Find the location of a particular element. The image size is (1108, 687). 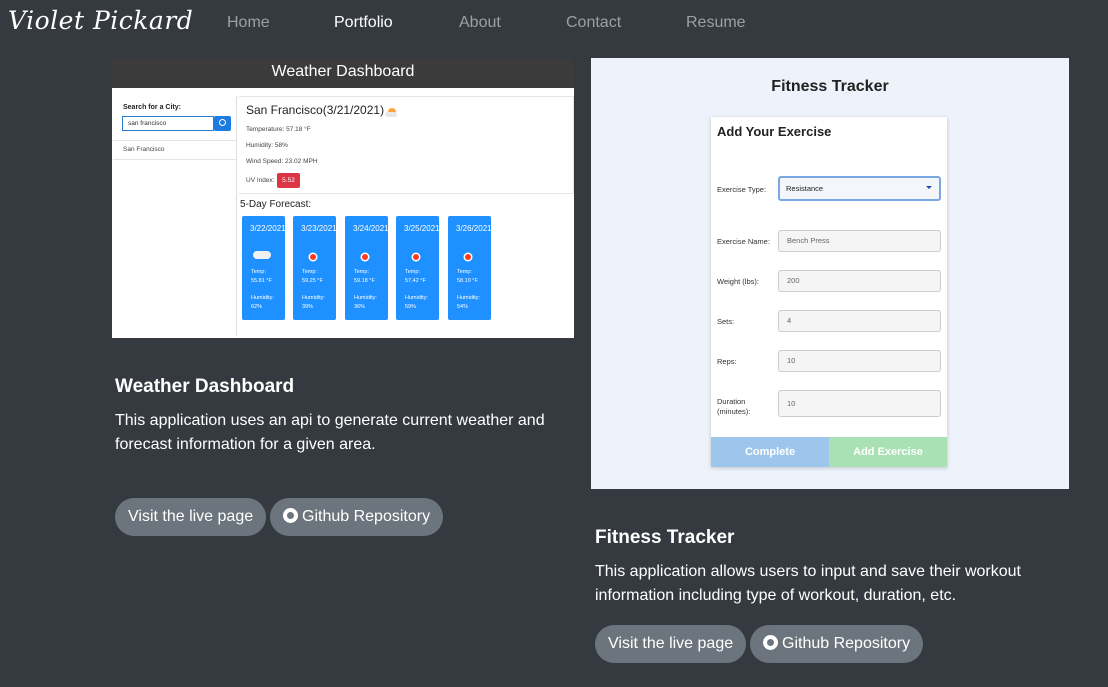

duration-field: 10 is located at coordinates (859, 403).